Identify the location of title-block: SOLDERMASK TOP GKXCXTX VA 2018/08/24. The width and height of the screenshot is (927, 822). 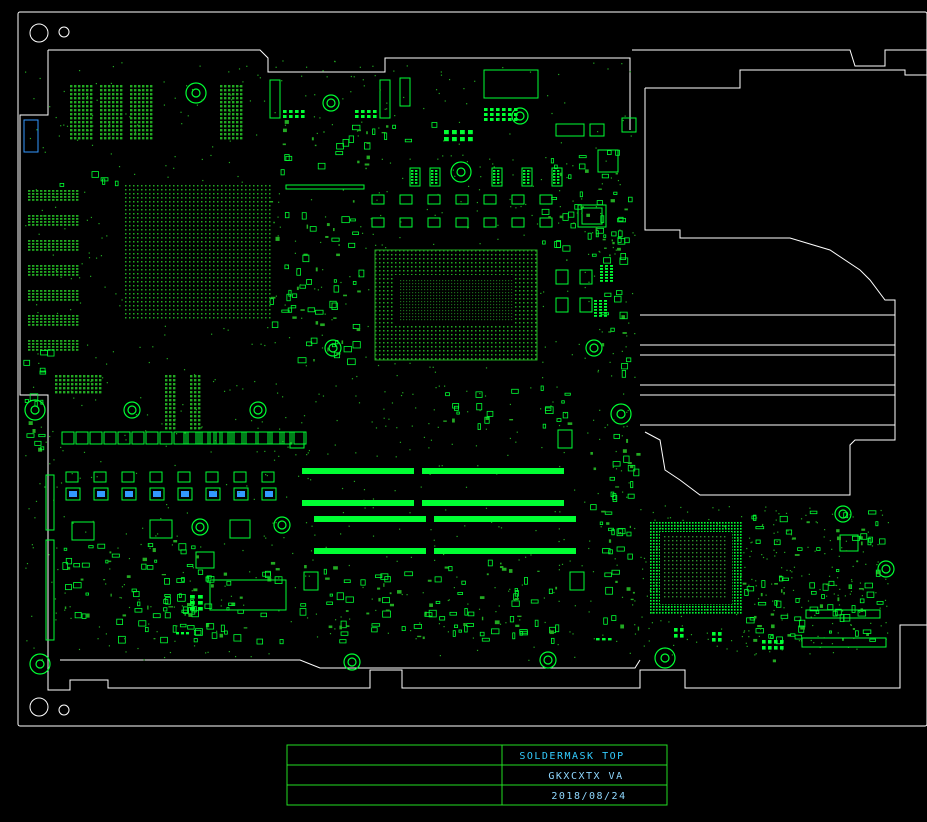
(477, 775).